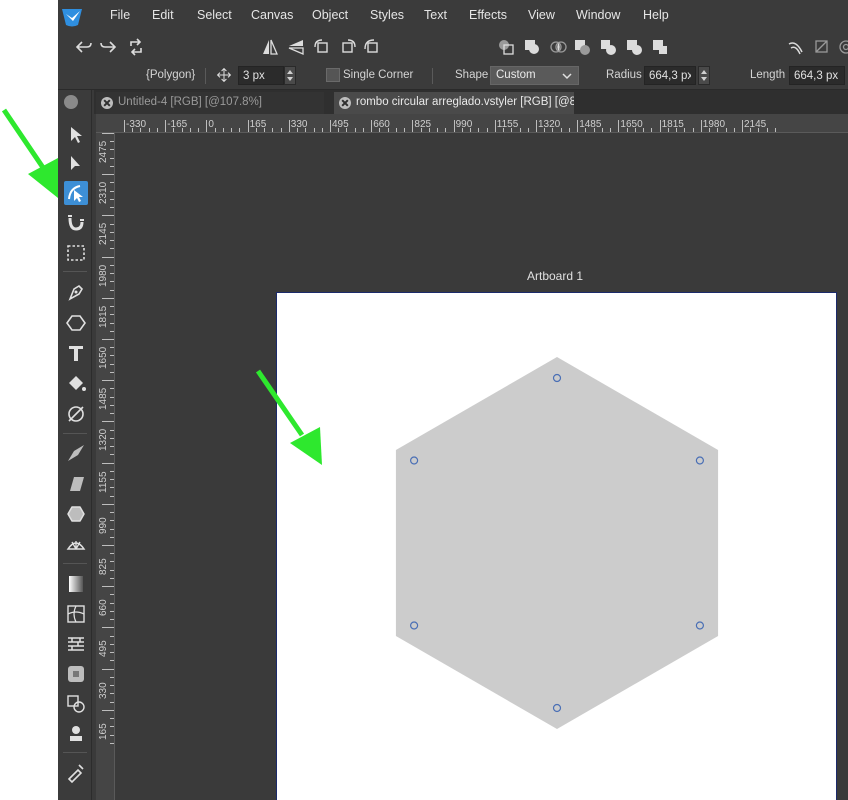 Image resolution: width=848 pixels, height=800 pixels. I want to click on shape-dropdown: Custom, so click(534, 75).